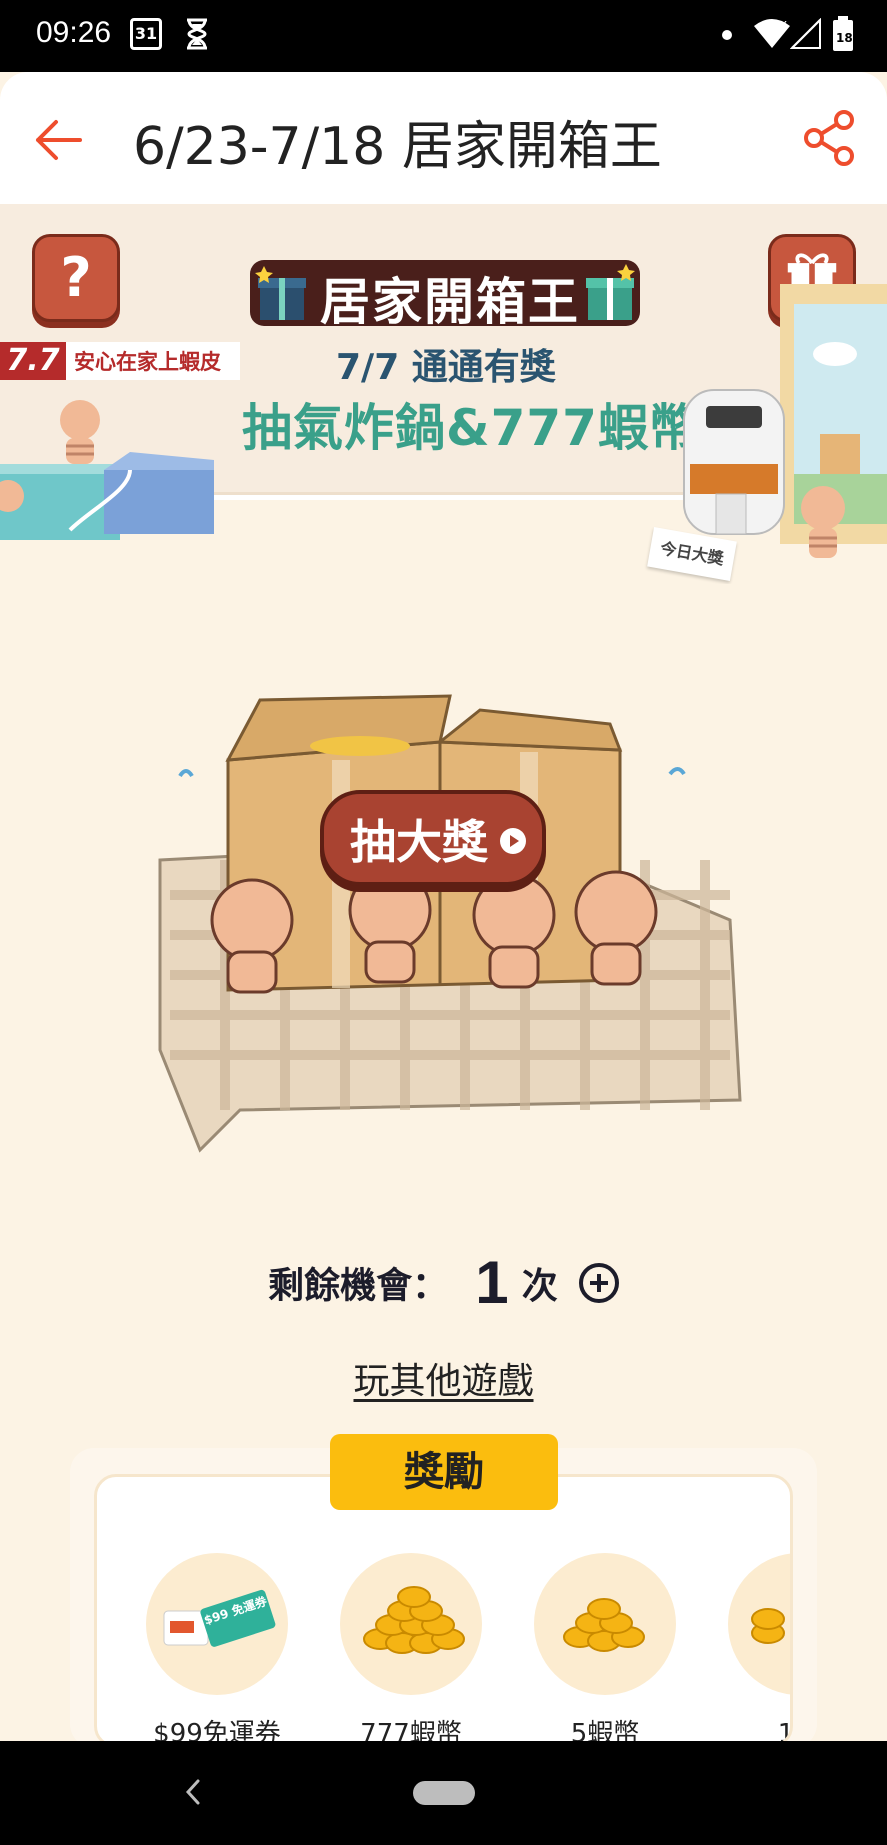 Image resolution: width=887 pixels, height=1845 pixels. Describe the element at coordinates (830, 138) in the screenshot. I see `share-icon` at that location.